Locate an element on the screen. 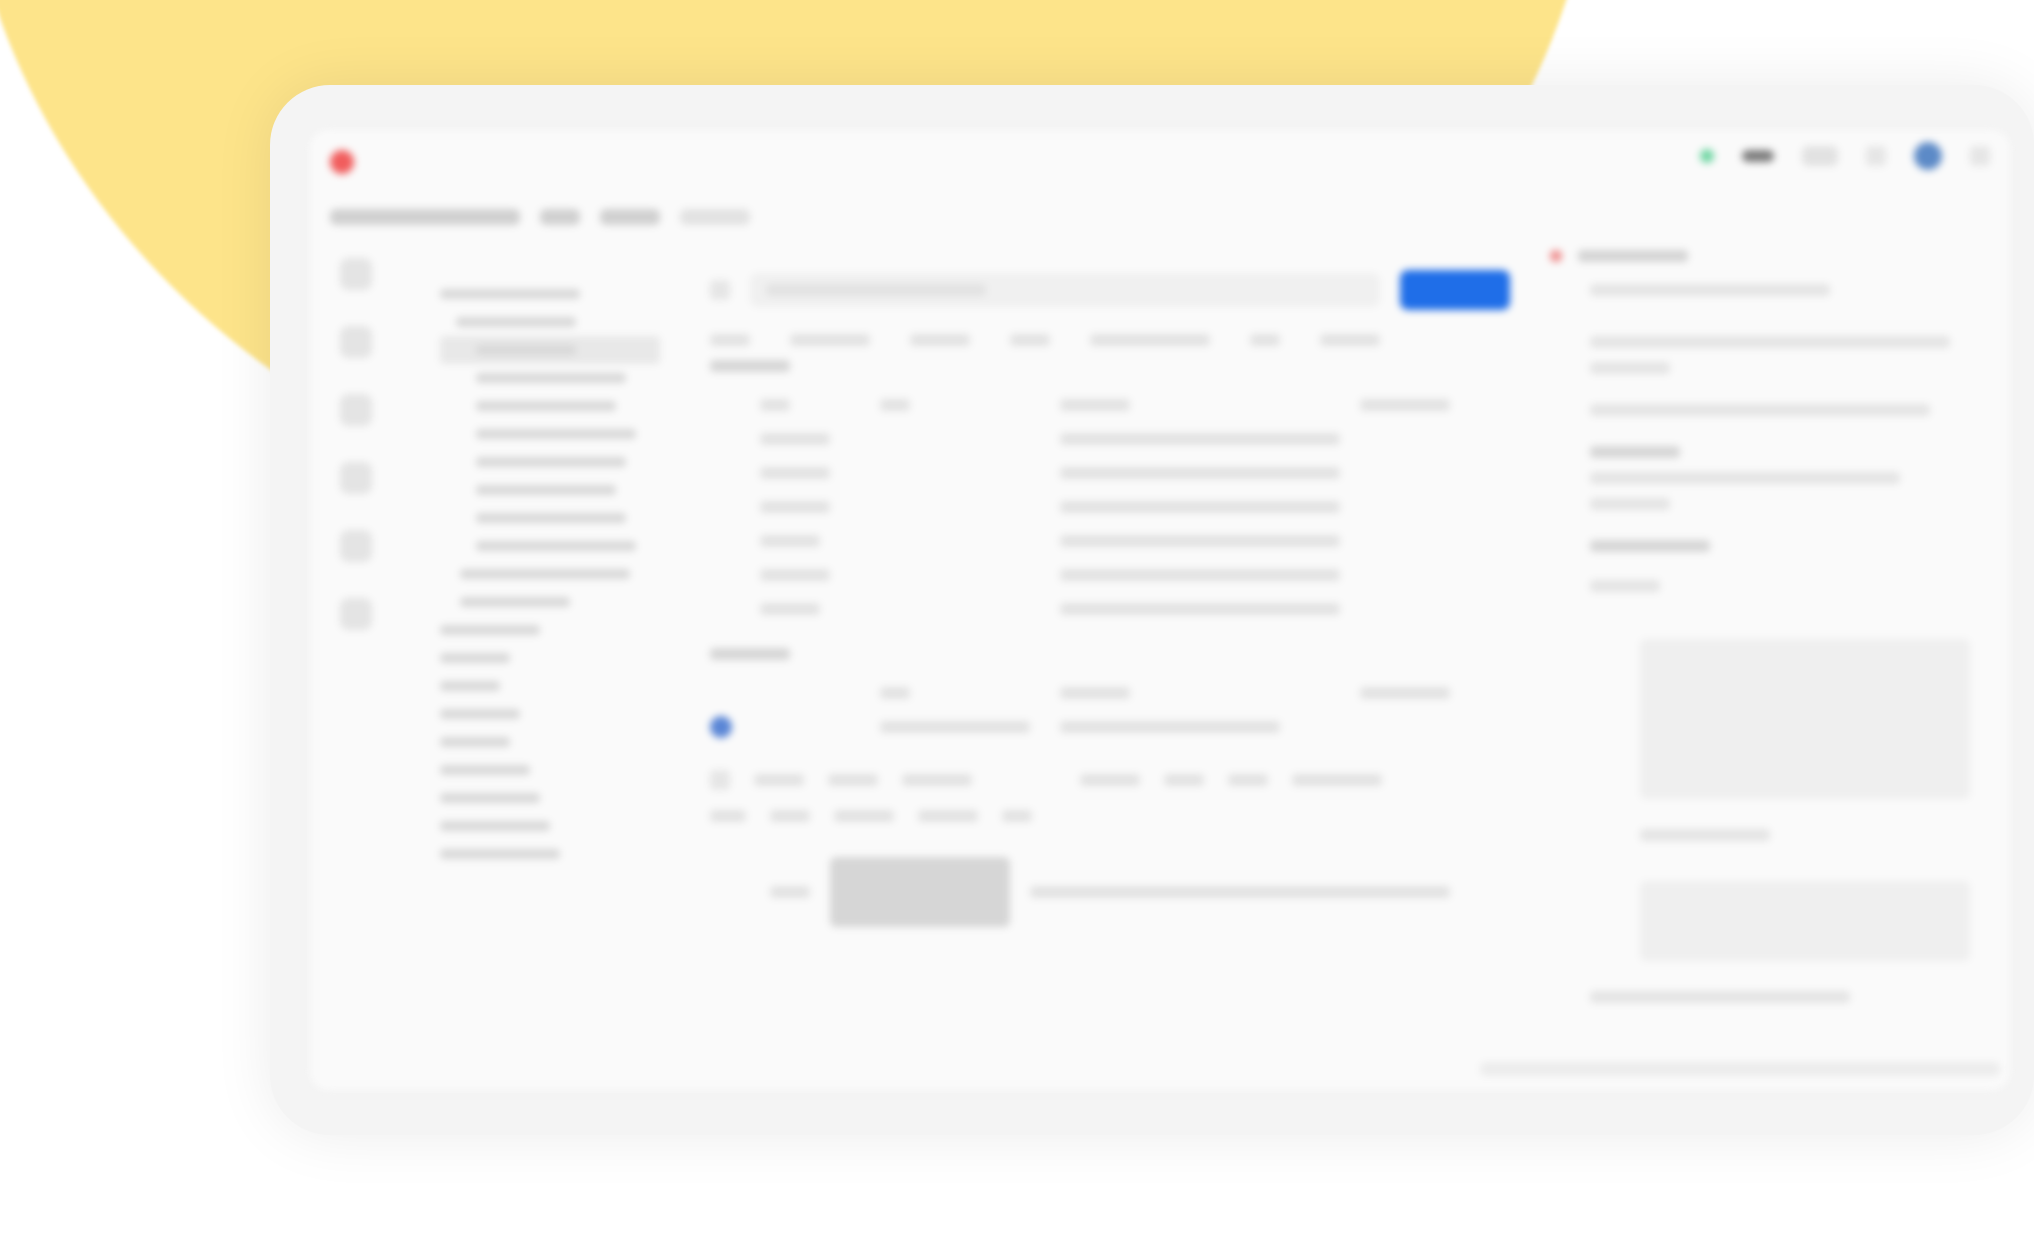 This screenshot has height=1234, width=2034. sub-bar is located at coordinates (1160, 217).